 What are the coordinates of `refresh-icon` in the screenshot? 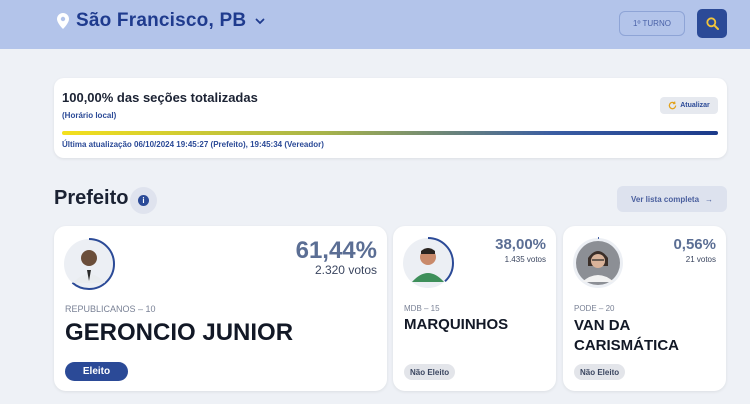 It's located at (672, 105).